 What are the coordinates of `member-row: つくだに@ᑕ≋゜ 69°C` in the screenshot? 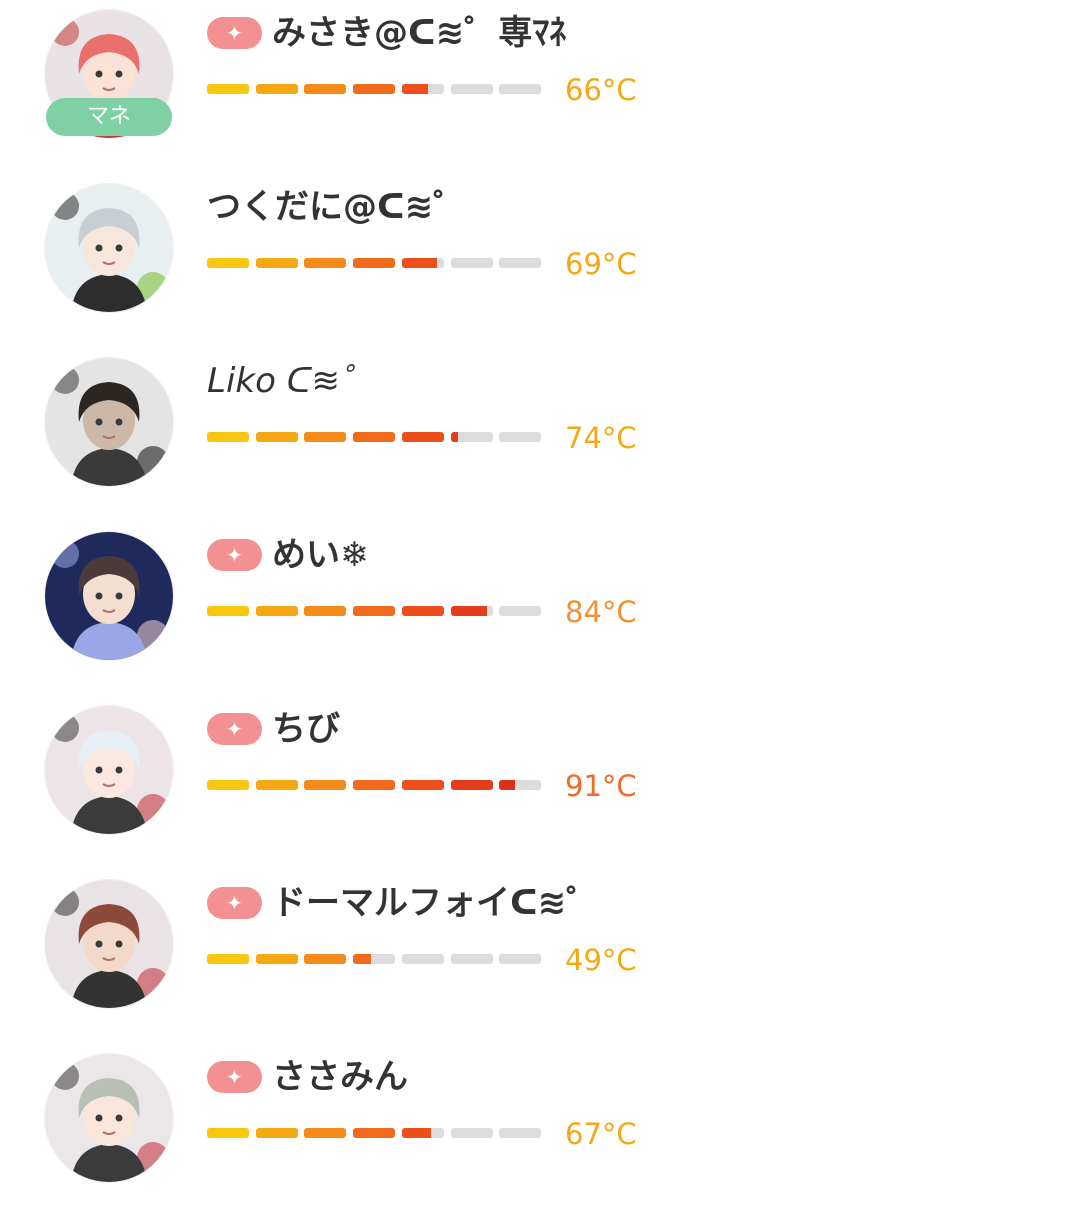 It's located at (535, 261).